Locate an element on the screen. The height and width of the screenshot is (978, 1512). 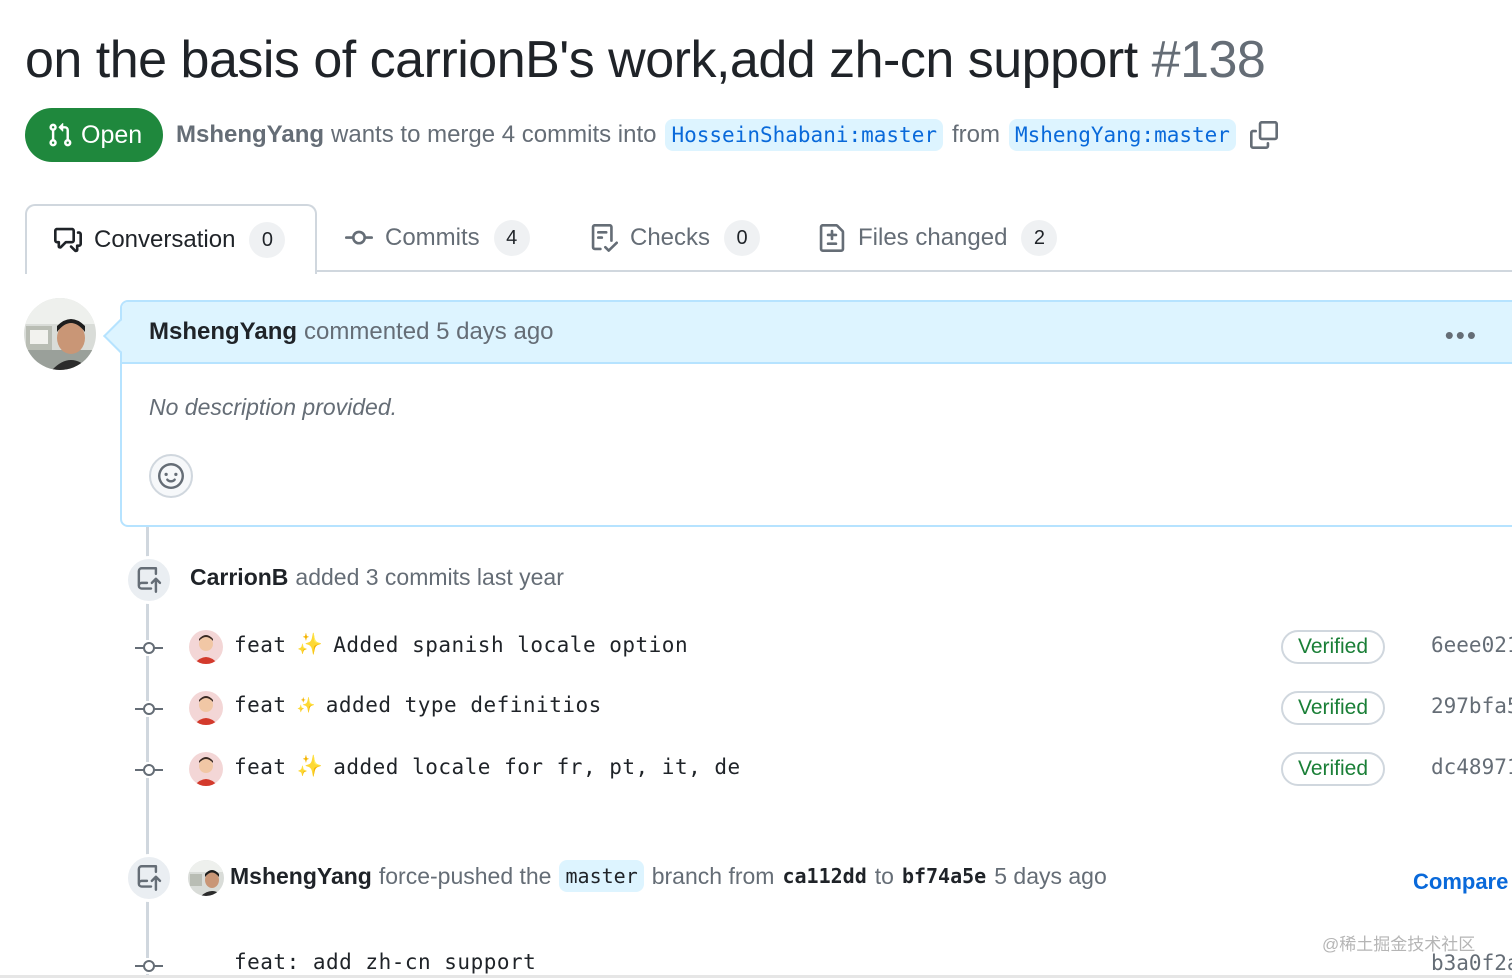
comment-discussion-icon is located at coordinates (68, 240).